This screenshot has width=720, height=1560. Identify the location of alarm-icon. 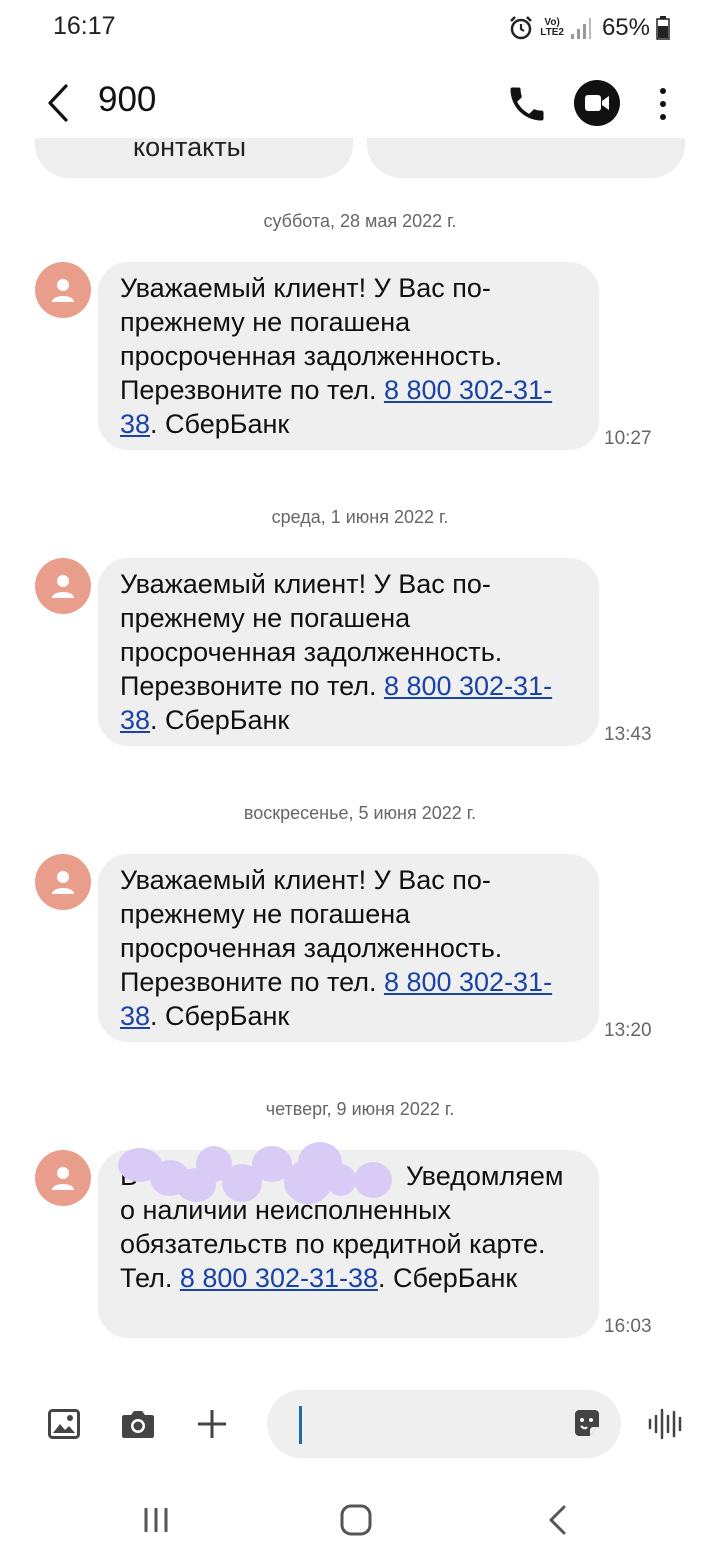
(521, 28).